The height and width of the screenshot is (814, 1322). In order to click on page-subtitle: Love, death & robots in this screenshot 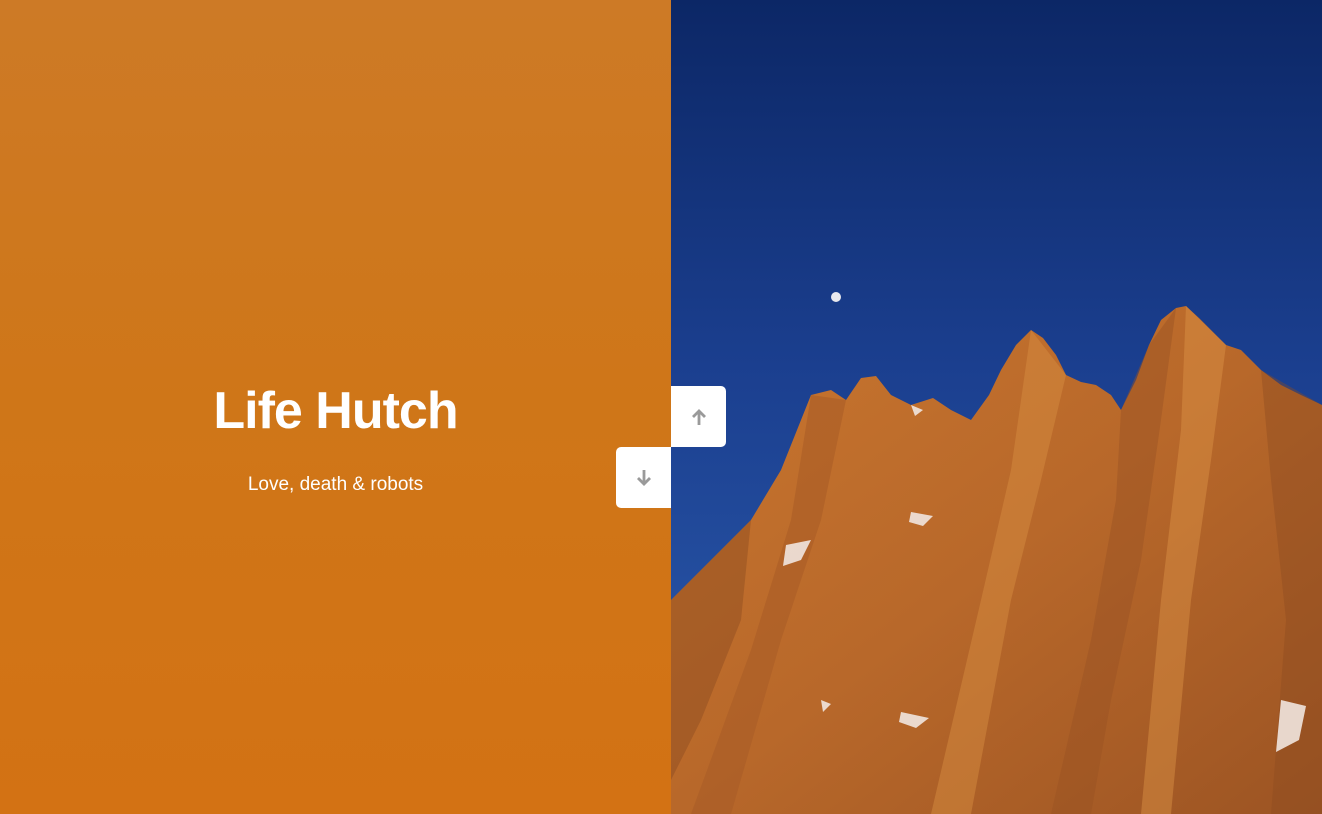, I will do `click(335, 484)`.